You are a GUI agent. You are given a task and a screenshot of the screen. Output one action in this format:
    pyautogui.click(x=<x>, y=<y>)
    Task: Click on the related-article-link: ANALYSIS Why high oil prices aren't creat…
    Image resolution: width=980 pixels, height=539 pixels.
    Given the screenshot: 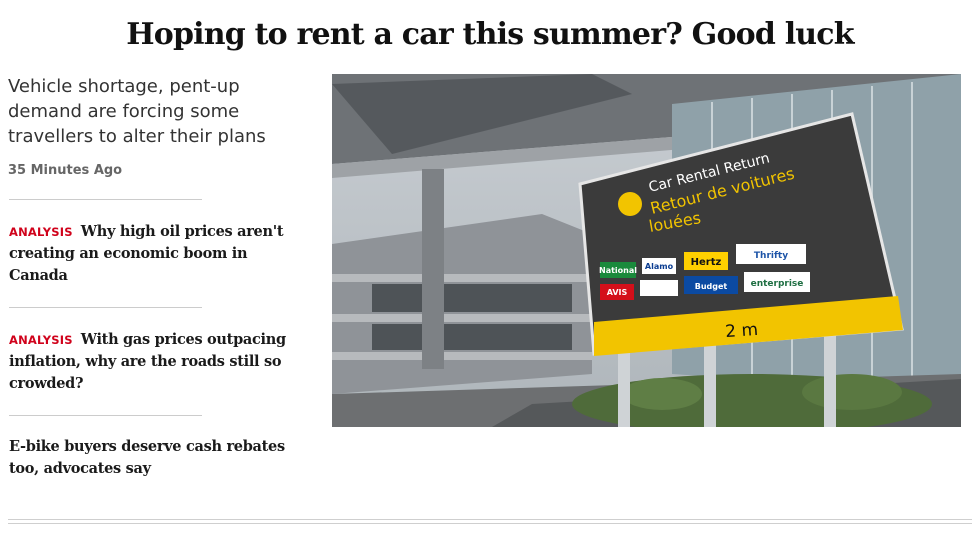 What is the action you would take?
    pyautogui.click(x=154, y=254)
    